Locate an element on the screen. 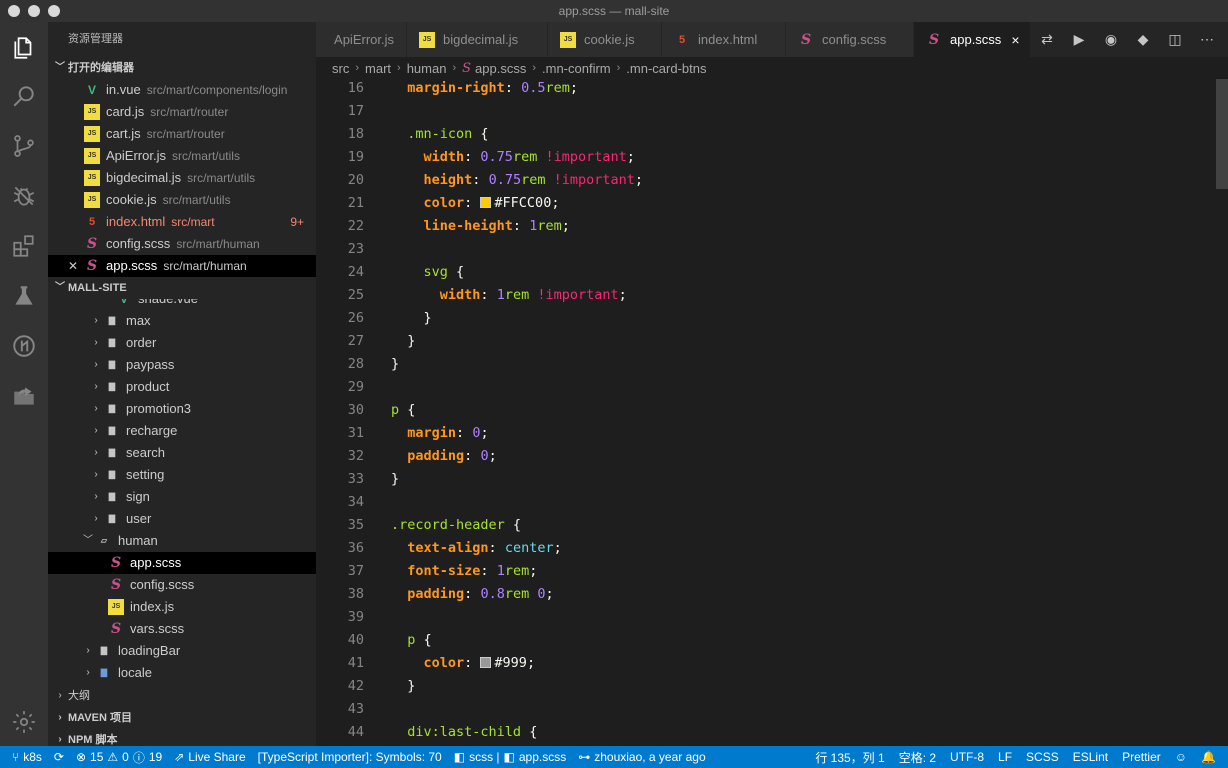 The height and width of the screenshot is (768, 1228). open-editor-item: S config.scss src/mart/human is located at coordinates (182, 244).